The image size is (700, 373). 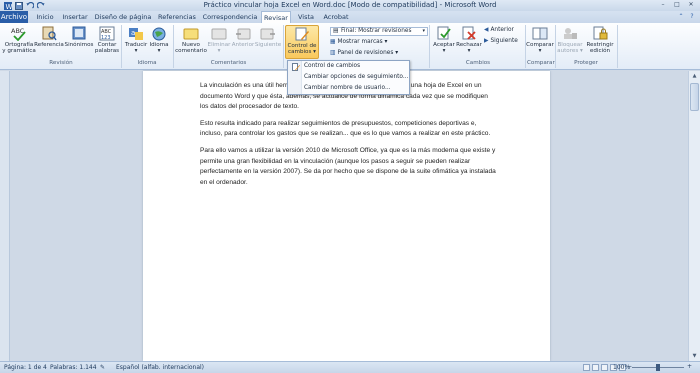 I want to click on word-count-icon: ABC 123, so click(x=107, y=33).